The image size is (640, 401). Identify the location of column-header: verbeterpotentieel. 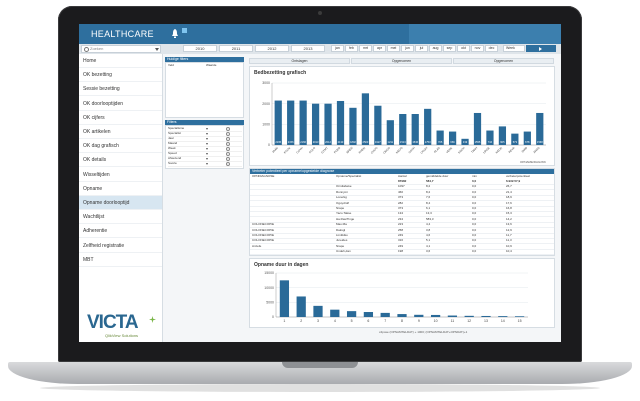
(518, 176).